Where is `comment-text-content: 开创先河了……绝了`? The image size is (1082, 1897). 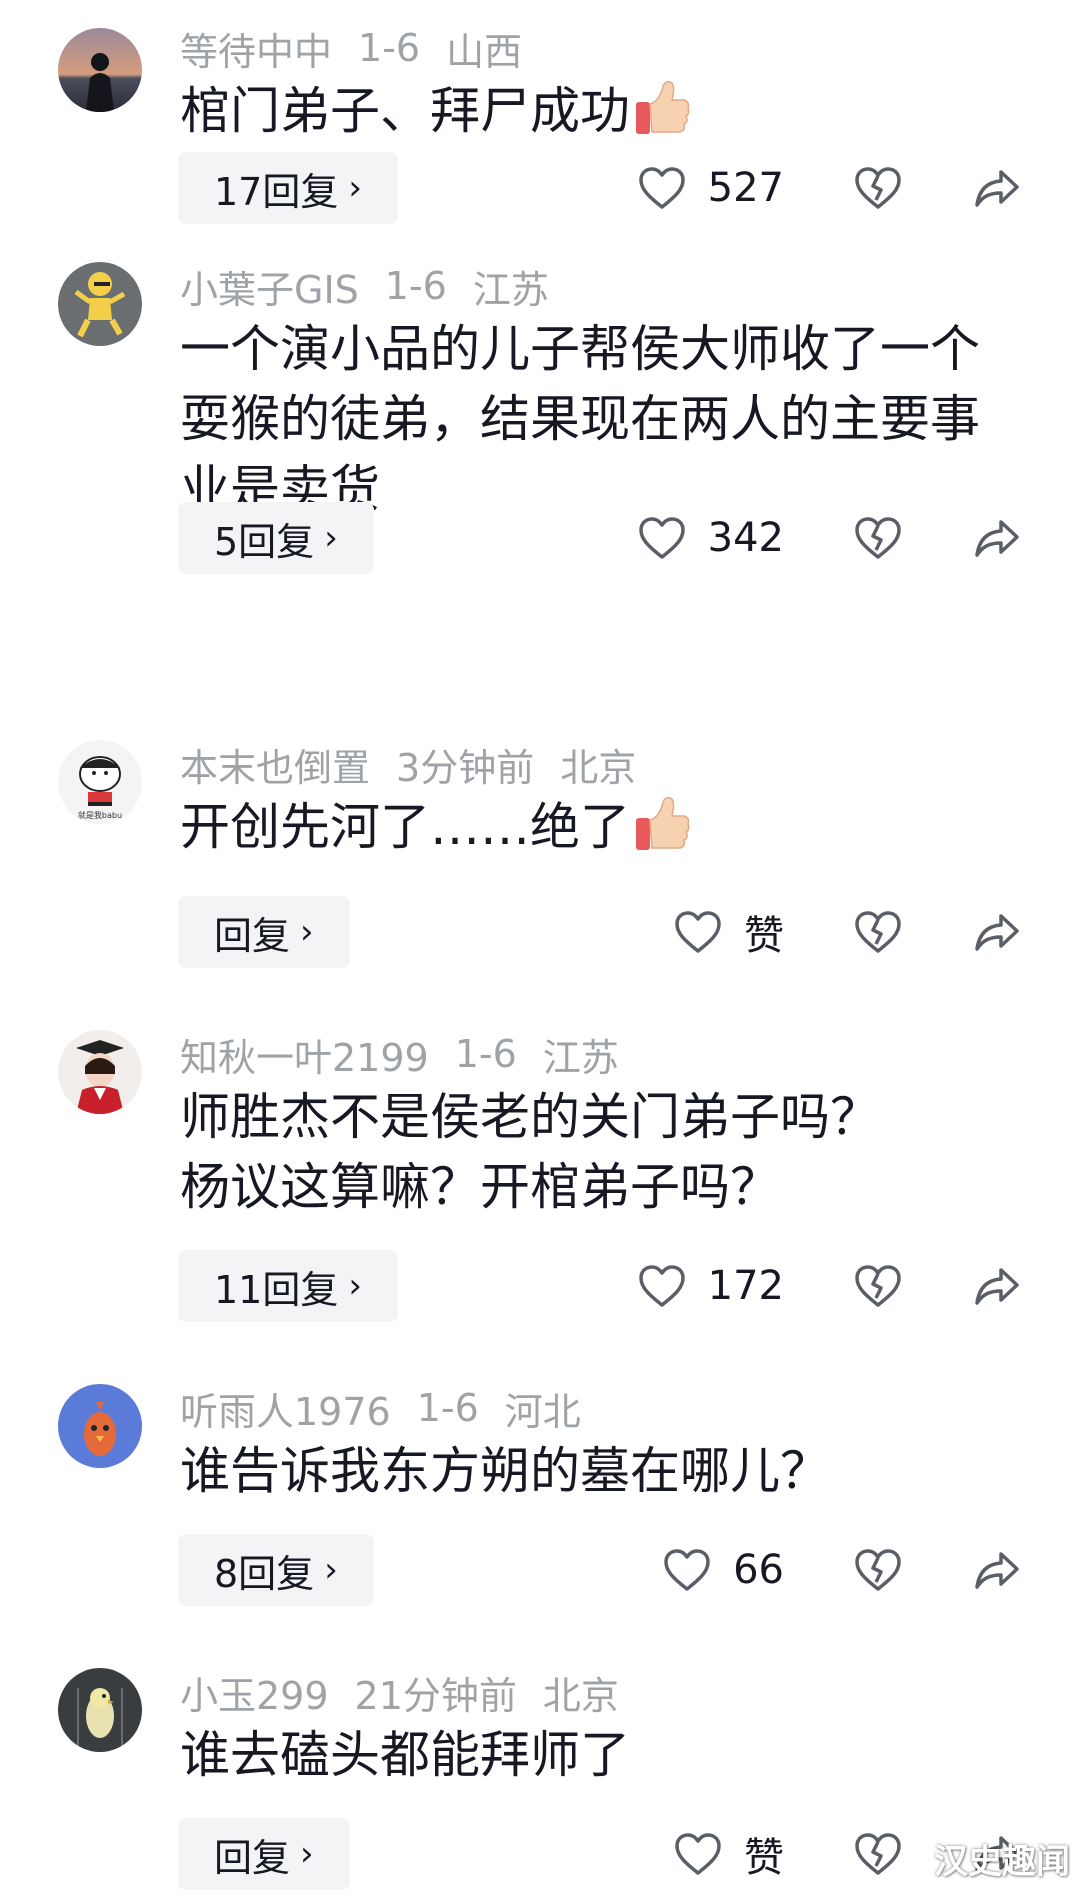 comment-text-content: 开创先河了……绝了 is located at coordinates (405, 827).